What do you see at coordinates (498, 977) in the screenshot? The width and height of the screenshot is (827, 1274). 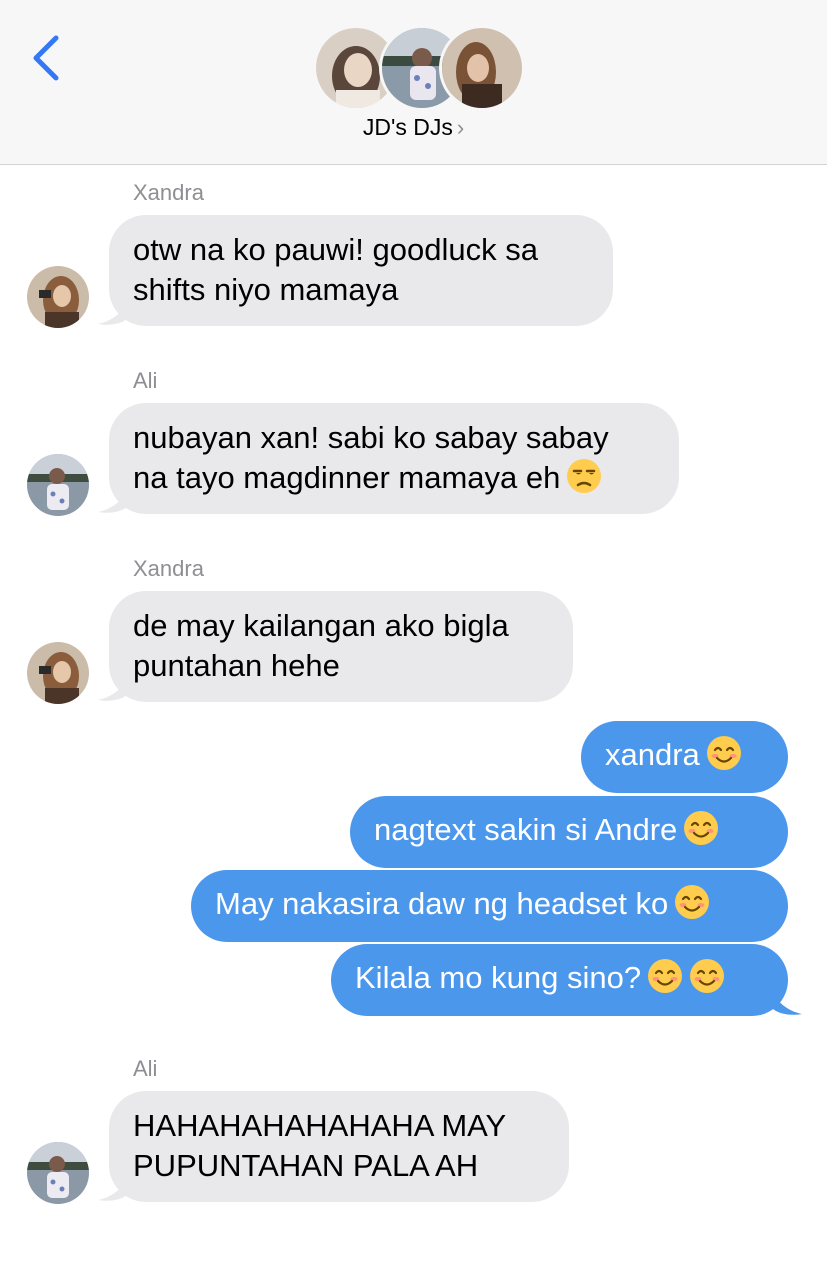 I see `message-text: Kilala mo kung sino?` at bounding box center [498, 977].